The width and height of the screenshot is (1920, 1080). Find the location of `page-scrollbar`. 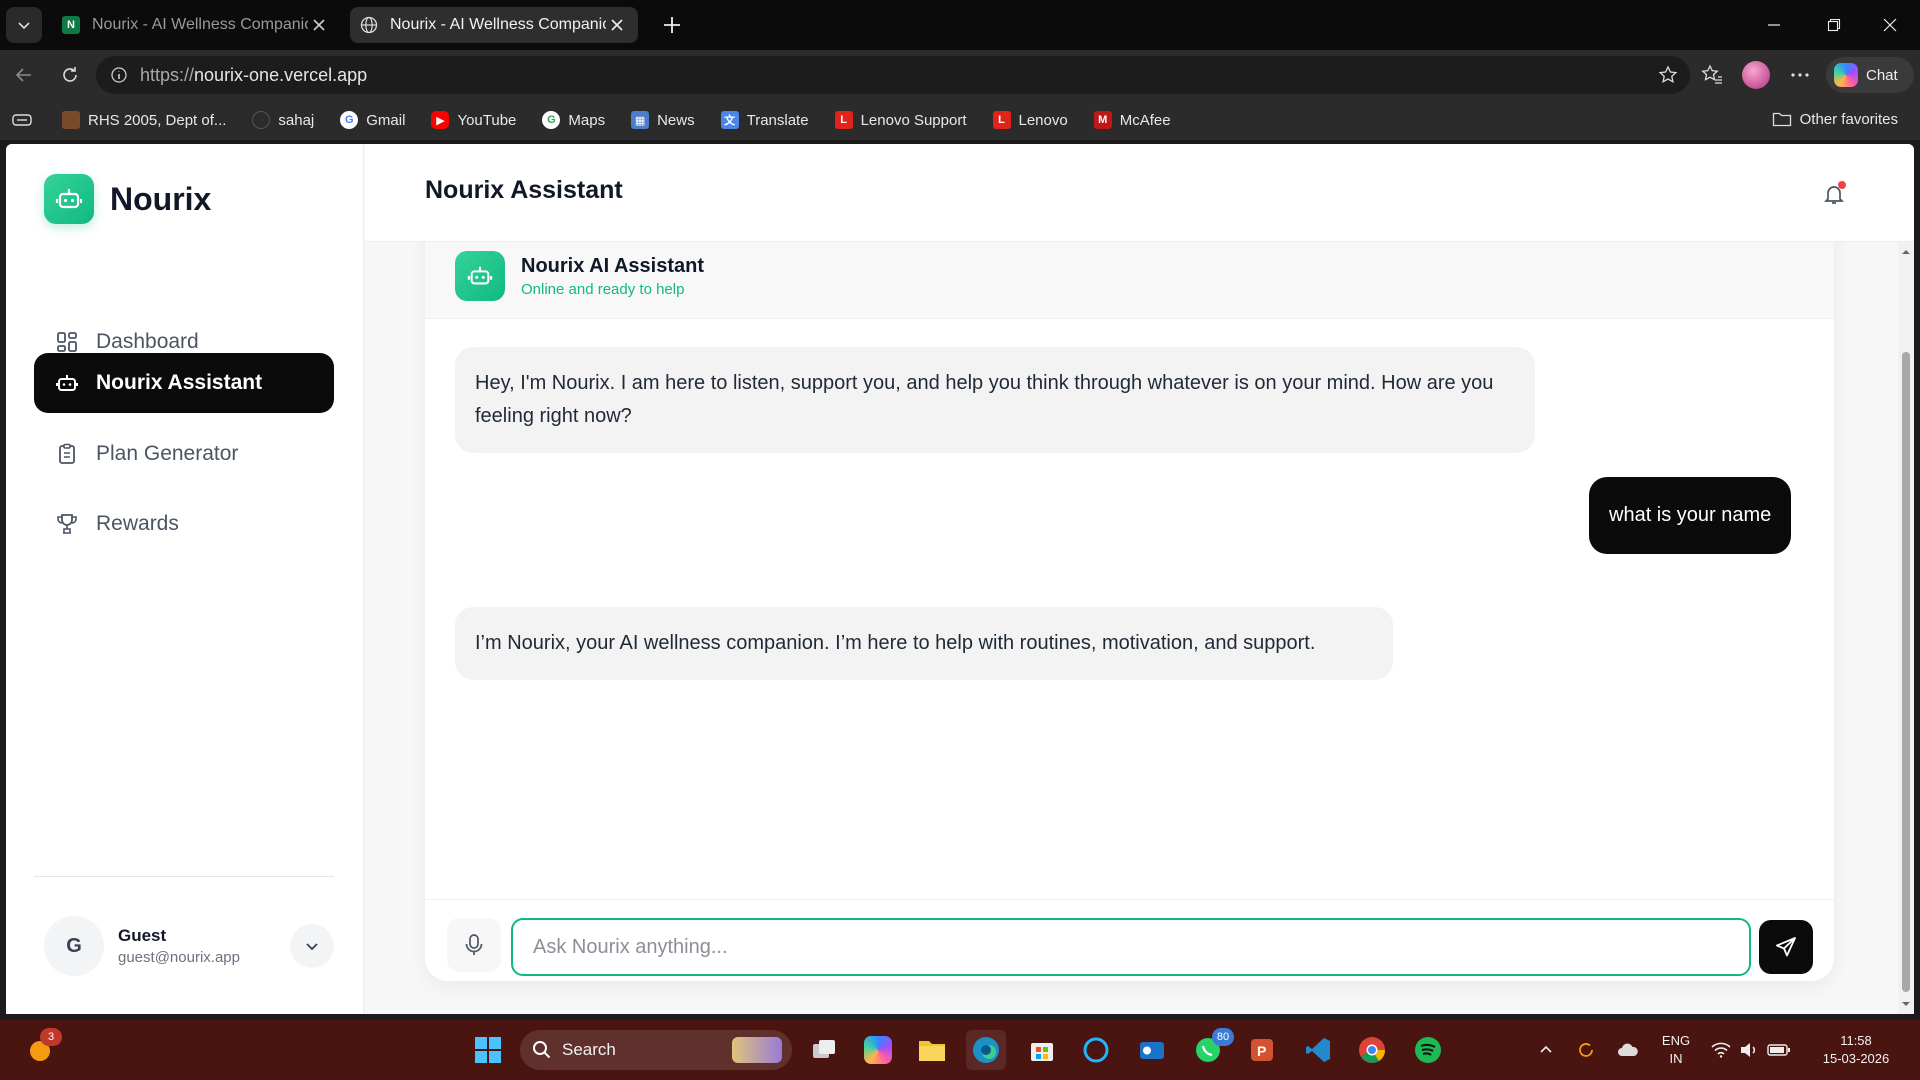

page-scrollbar is located at coordinates (1906, 628).